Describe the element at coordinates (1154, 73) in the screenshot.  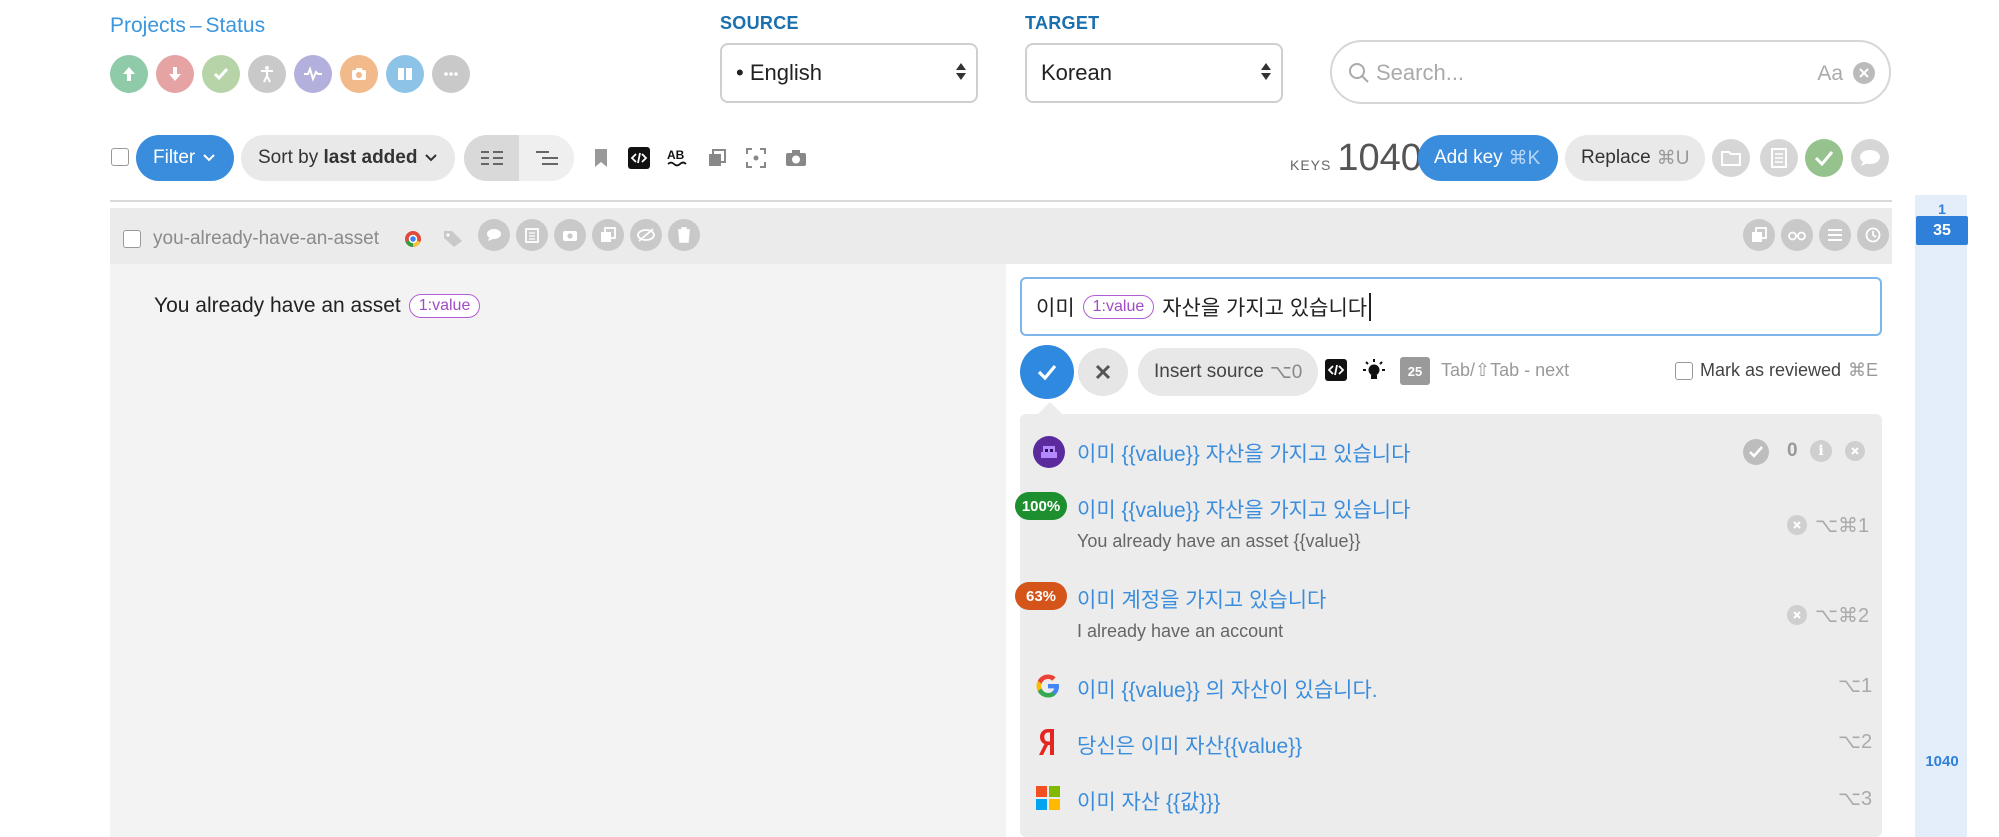
I see `target-language-select: Korean` at that location.